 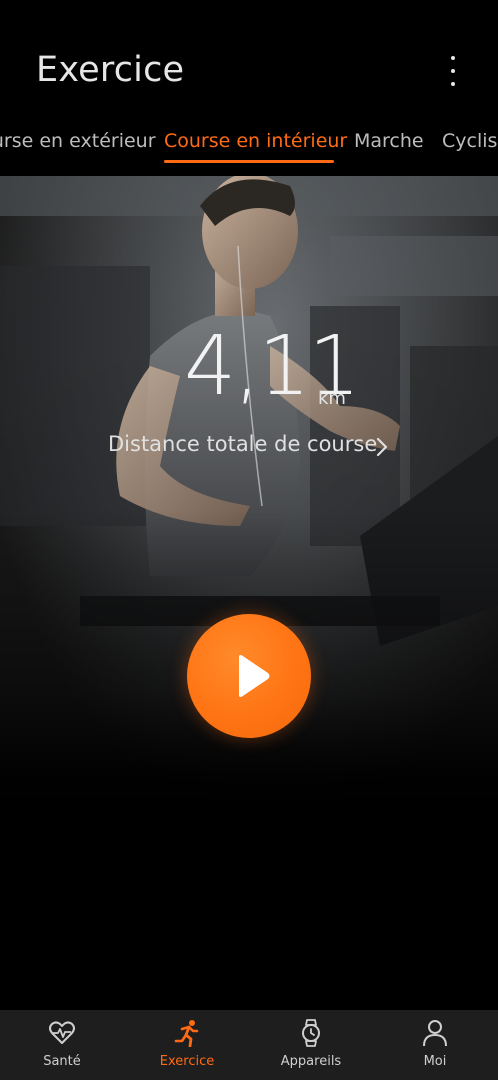 I want to click on more-vertical-icon, so click(x=453, y=58).